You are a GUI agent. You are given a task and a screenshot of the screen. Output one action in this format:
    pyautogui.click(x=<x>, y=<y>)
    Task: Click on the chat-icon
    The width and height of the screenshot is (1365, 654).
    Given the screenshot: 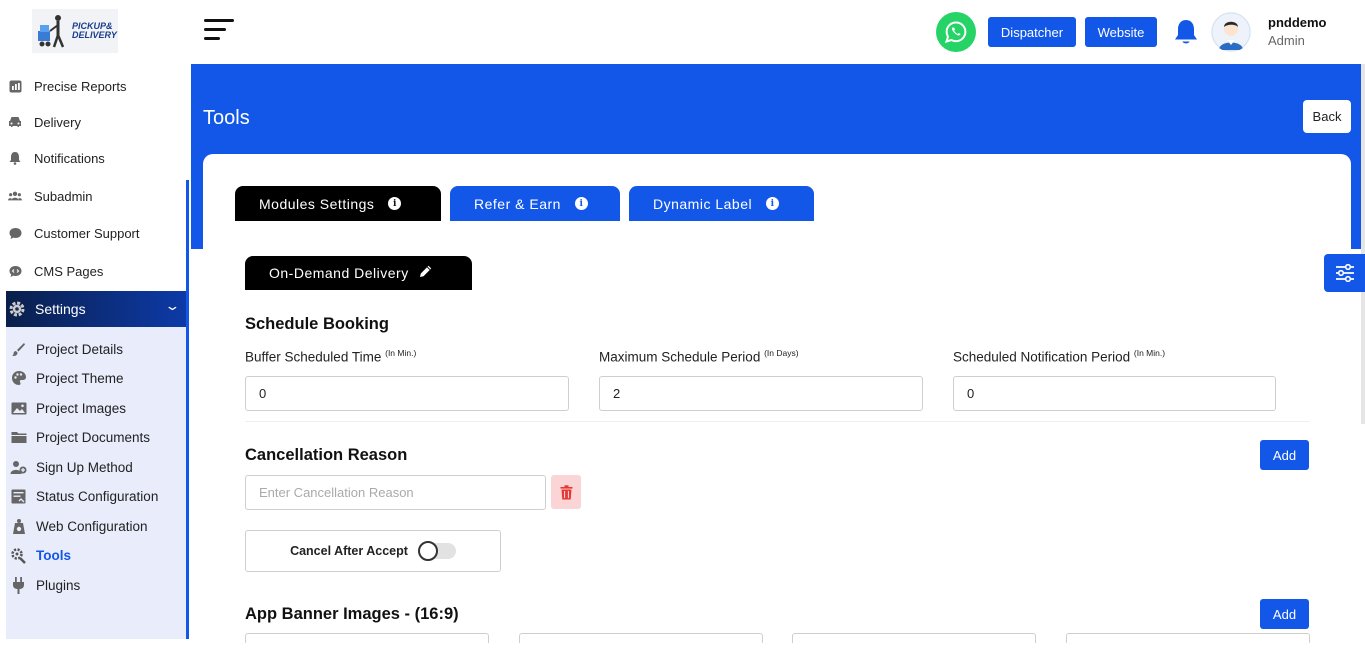 What is the action you would take?
    pyautogui.click(x=15, y=233)
    